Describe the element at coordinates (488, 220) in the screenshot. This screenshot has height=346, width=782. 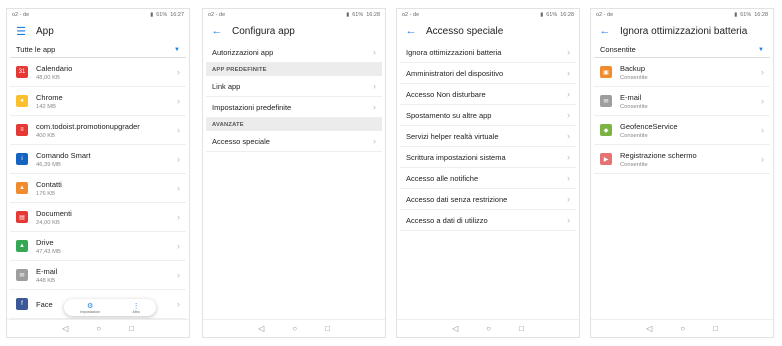
I see `special-access-item: Accesso a dati di utilizzo ›` at that location.